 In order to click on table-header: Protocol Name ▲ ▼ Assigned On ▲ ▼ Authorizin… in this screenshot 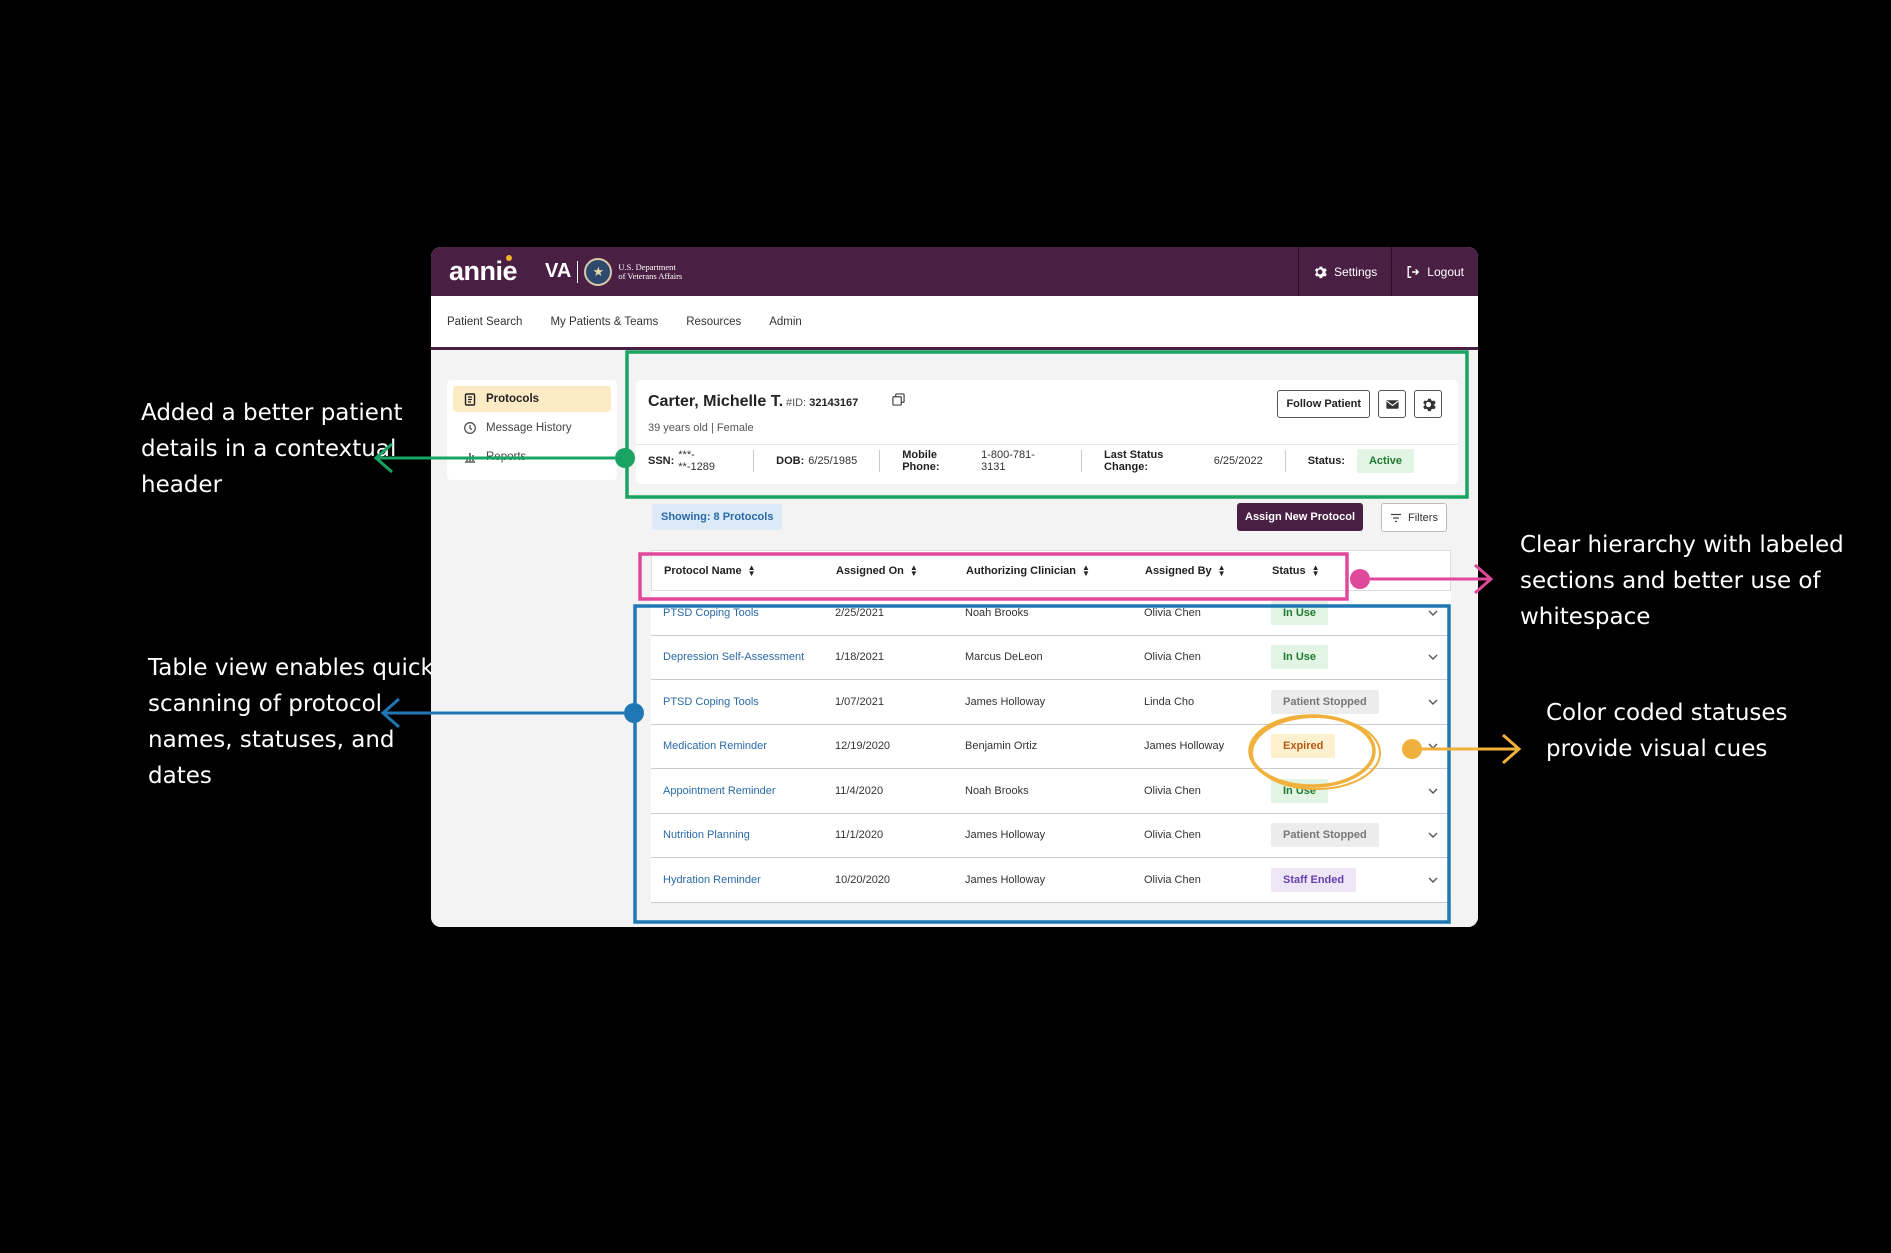, I will do `click(1051, 570)`.